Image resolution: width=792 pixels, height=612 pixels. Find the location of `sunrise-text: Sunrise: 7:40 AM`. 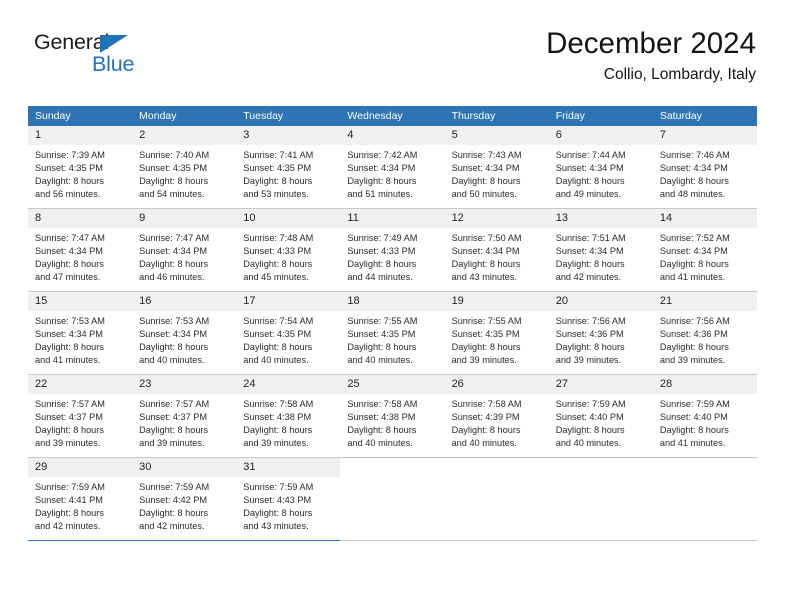

sunrise-text: Sunrise: 7:40 AM is located at coordinates (174, 155).